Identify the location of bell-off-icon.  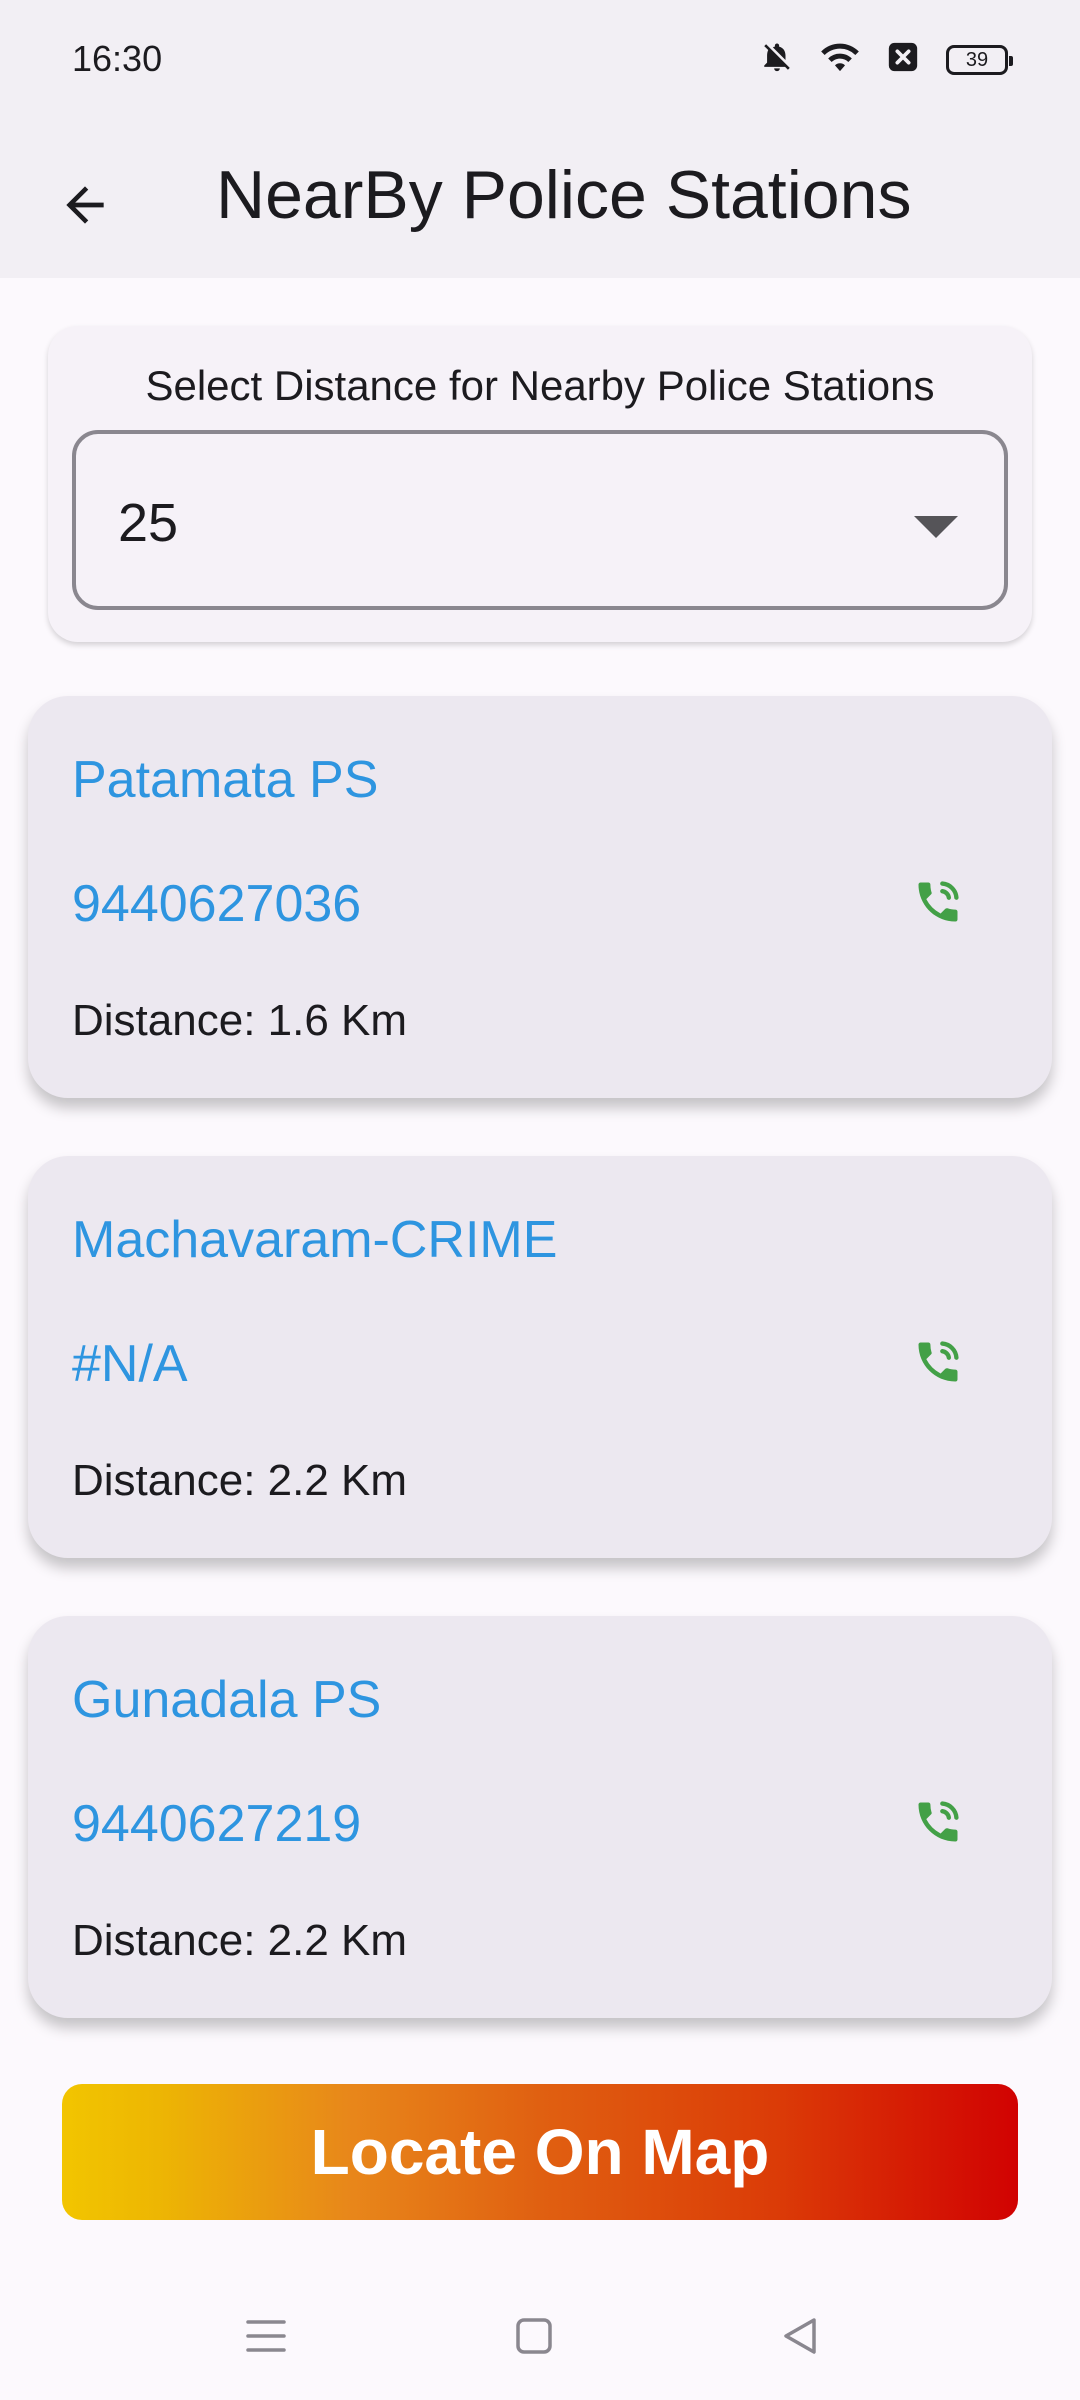
(777, 59).